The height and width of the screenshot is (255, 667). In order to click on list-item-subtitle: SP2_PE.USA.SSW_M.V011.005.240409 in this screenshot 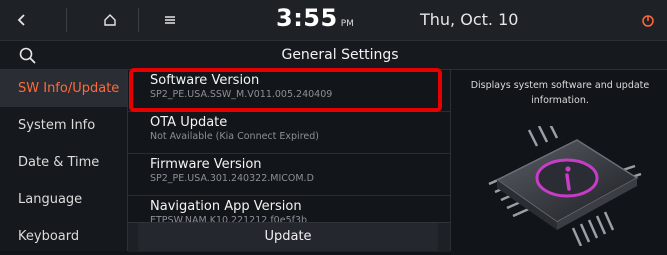, I will do `click(241, 94)`.